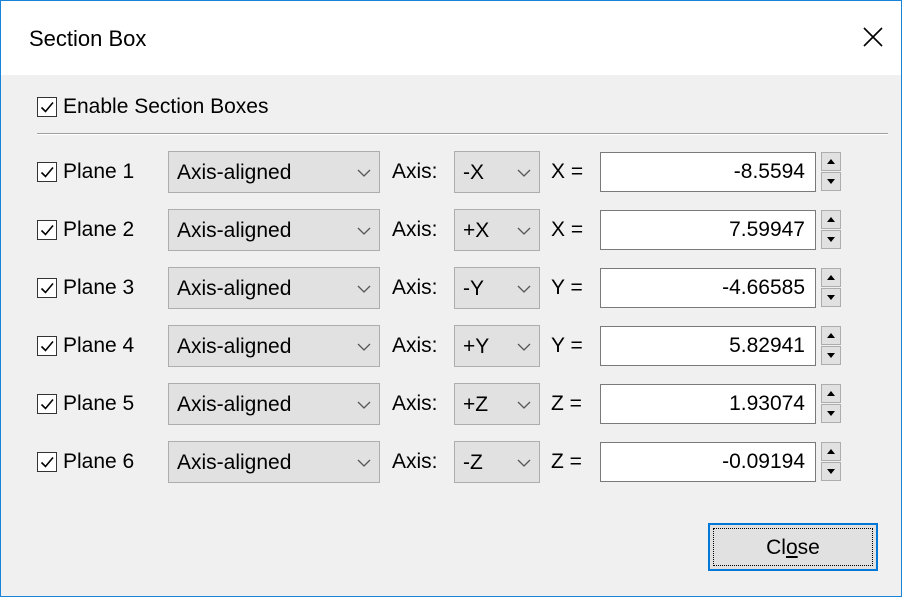 This screenshot has width=902, height=597. I want to click on plane-6-checkbox, so click(47, 462).